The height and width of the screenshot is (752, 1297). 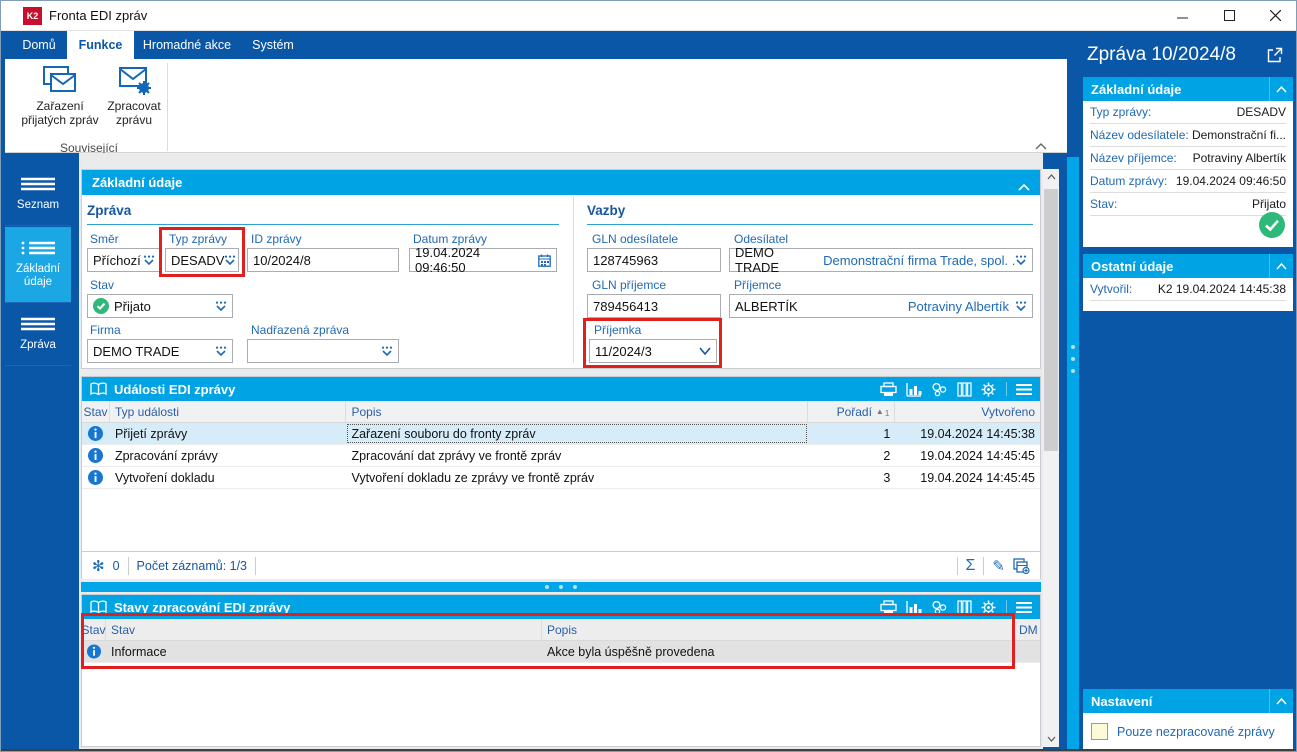 I want to click on stav-combobox: Přijato, so click(x=160, y=306).